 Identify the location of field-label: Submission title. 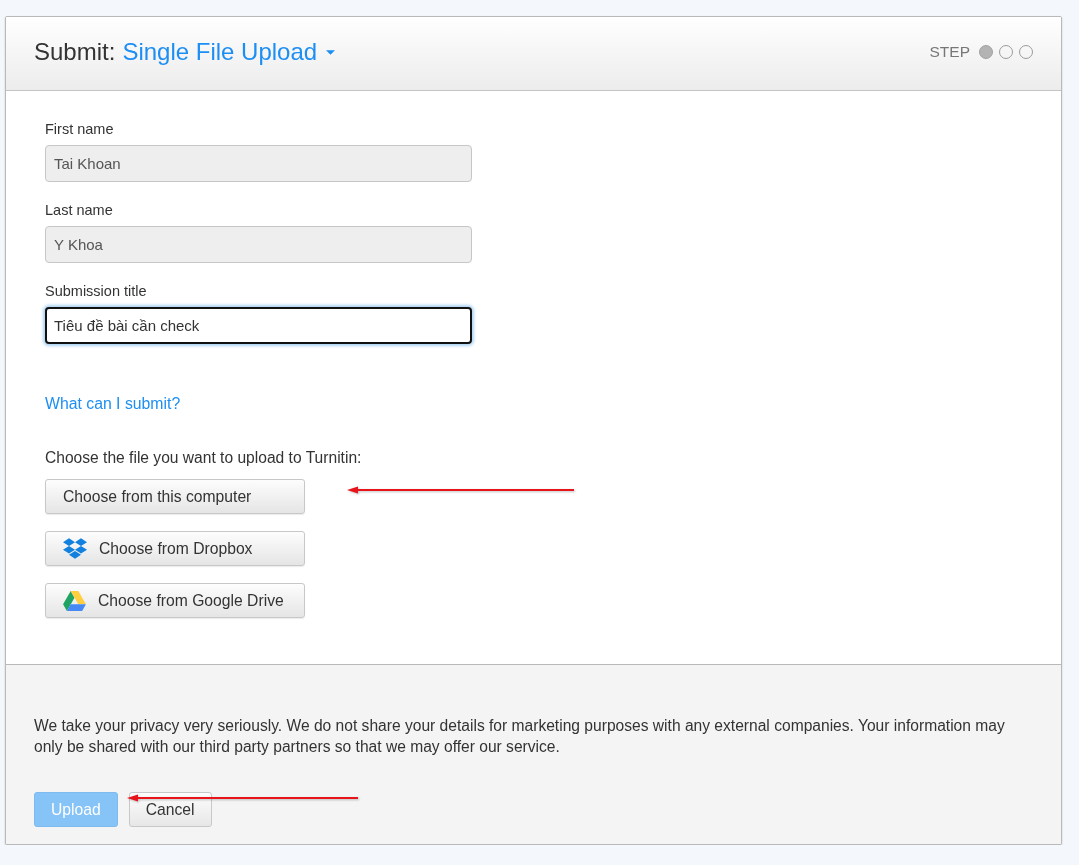
(96, 291).